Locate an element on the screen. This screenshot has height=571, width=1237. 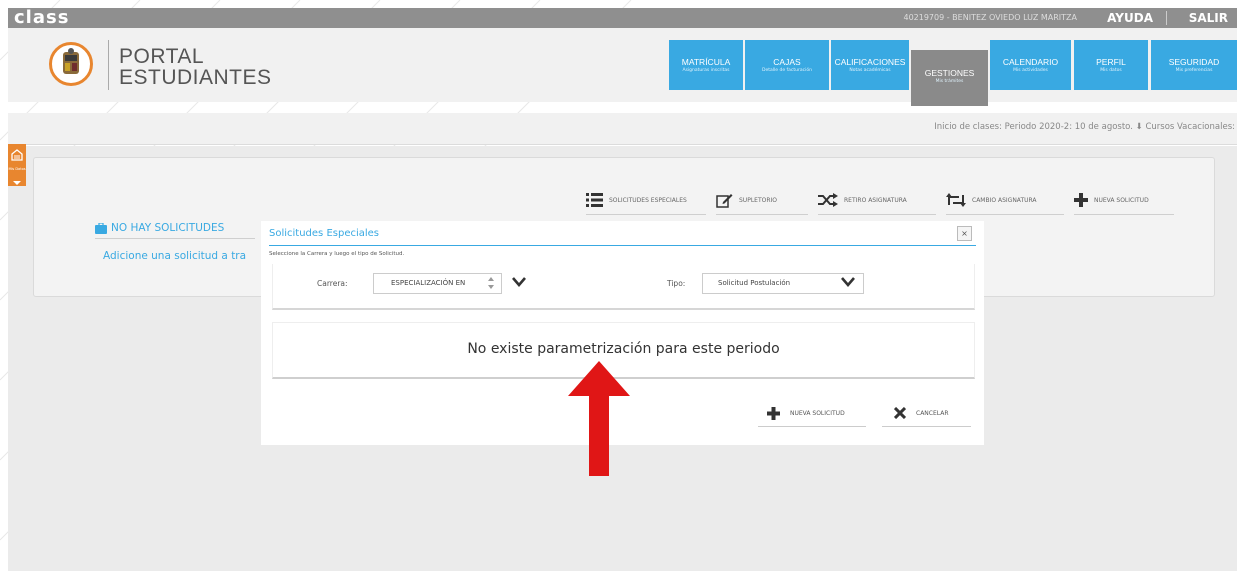
class-logo: class is located at coordinates (42, 17).